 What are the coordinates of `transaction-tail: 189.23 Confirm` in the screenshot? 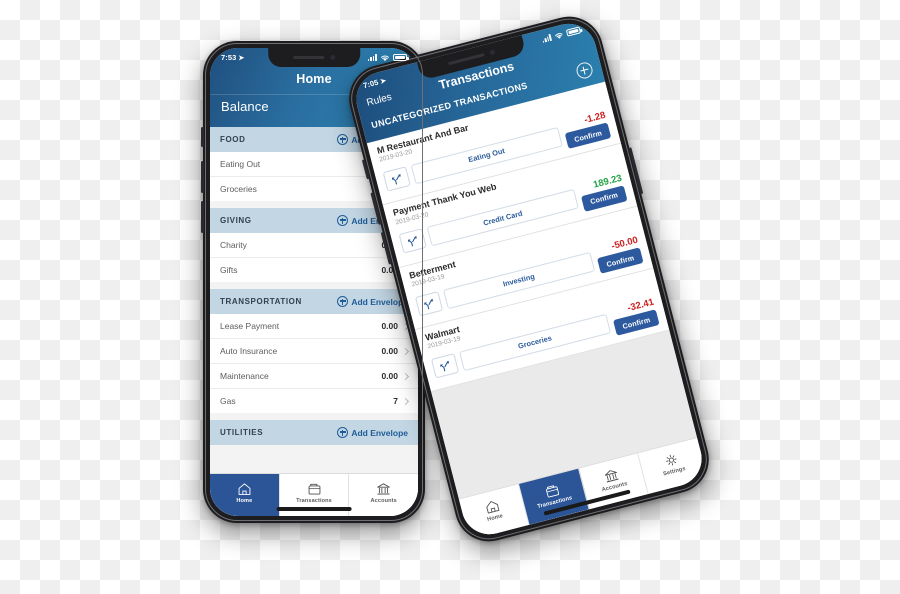 It's located at (602, 192).